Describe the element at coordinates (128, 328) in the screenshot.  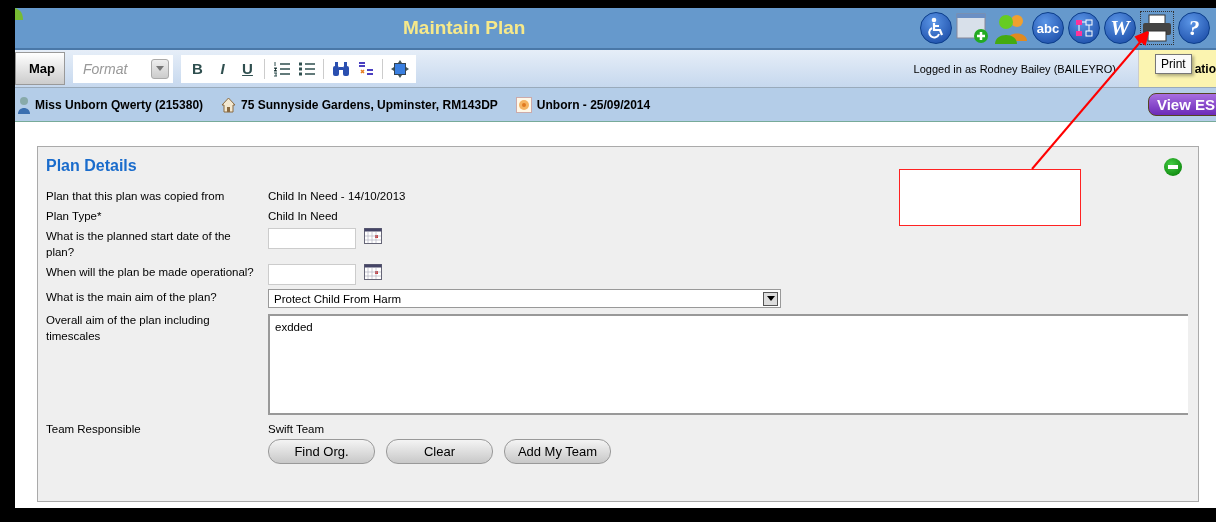
I see `field-label: Overall aim of the plan including timescales` at that location.